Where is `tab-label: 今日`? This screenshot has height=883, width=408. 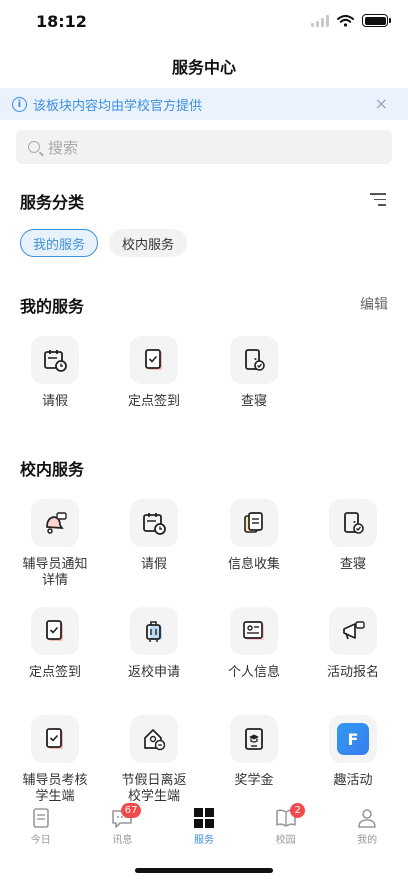
tab-label: 今日 is located at coordinates (40, 840).